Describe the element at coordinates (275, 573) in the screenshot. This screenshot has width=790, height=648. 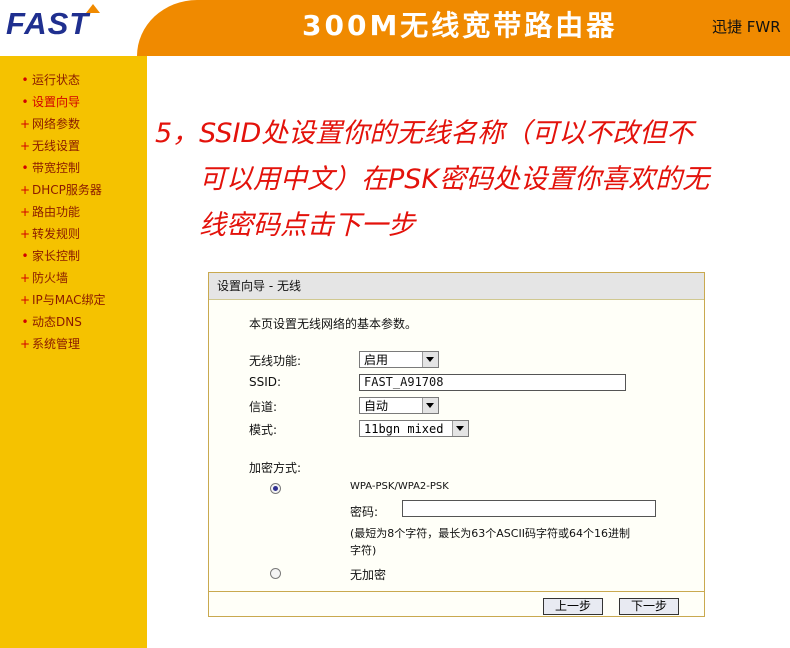
I see `no-encryption-radio` at that location.